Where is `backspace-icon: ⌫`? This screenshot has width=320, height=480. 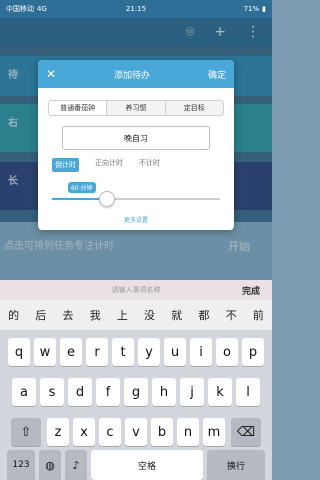 backspace-icon: ⌫ is located at coordinates (246, 432).